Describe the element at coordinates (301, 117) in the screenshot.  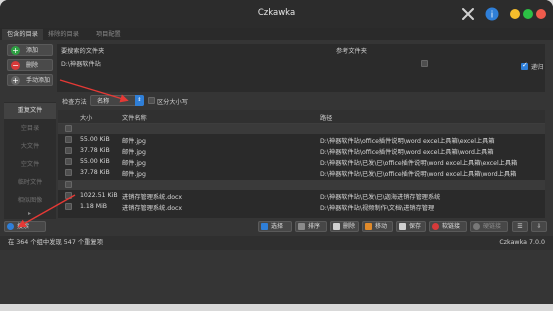
I see `table-header: 大小 文件名称 路径` at that location.